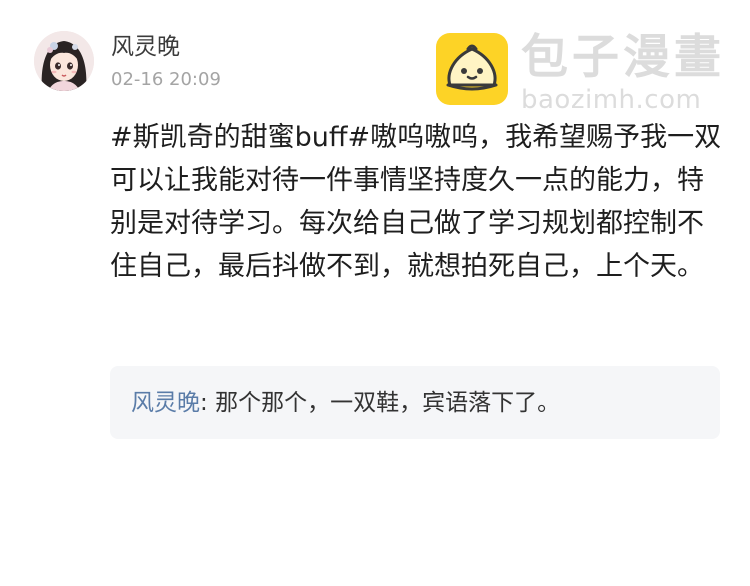  I want to click on site-watermark: 包子漫畫 baozimh.com, so click(581, 72).